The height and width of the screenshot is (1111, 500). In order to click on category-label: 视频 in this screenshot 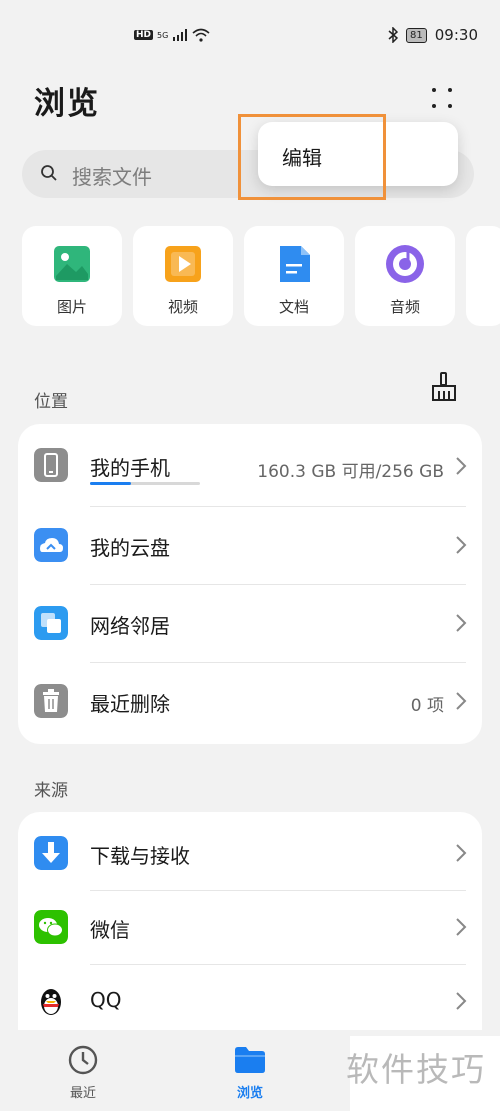, I will do `click(182, 307)`.